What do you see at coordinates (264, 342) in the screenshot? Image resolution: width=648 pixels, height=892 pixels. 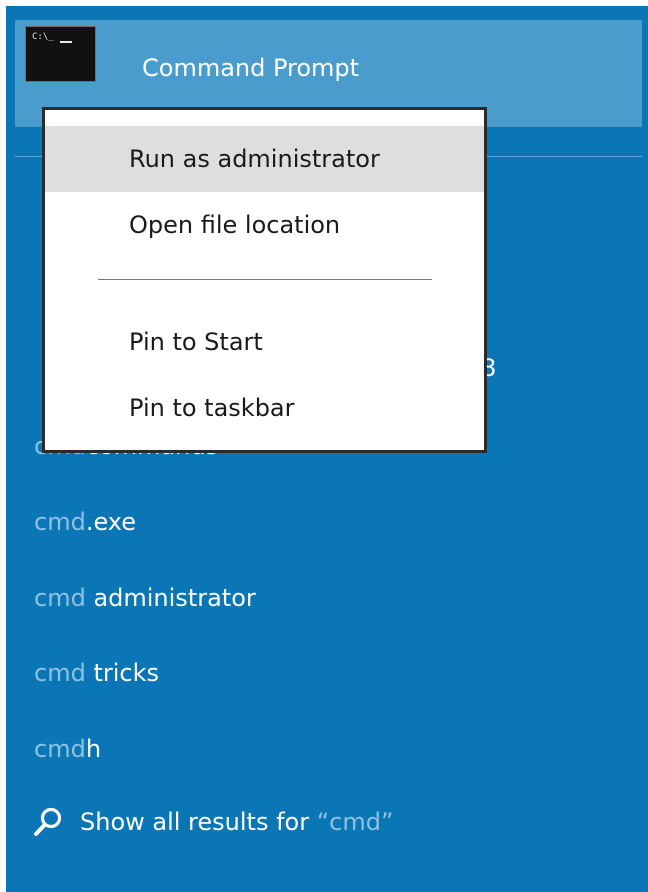 I see `menu-item-pin-to-start: Pin to Start` at bounding box center [264, 342].